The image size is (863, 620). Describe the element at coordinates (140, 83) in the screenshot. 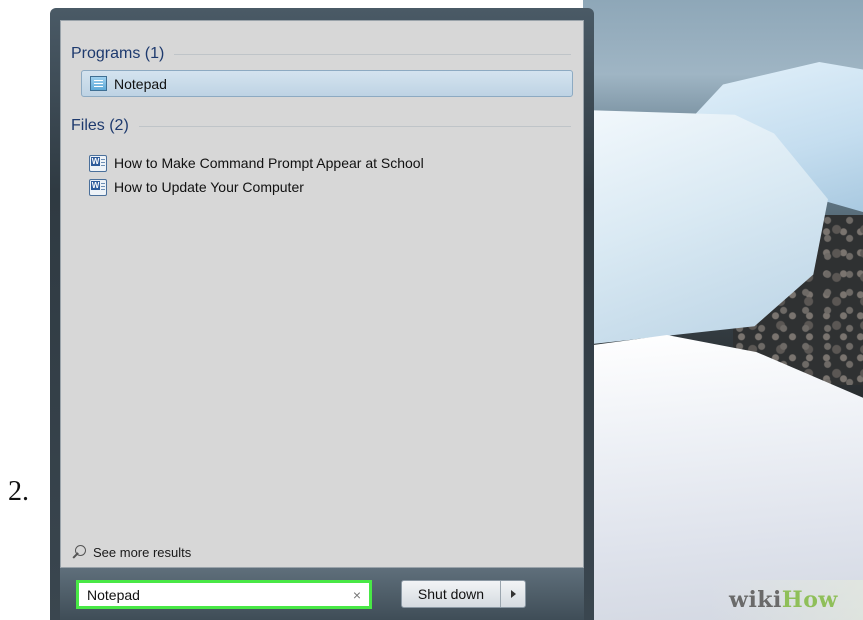

I see `program-item-label: Notepad` at that location.